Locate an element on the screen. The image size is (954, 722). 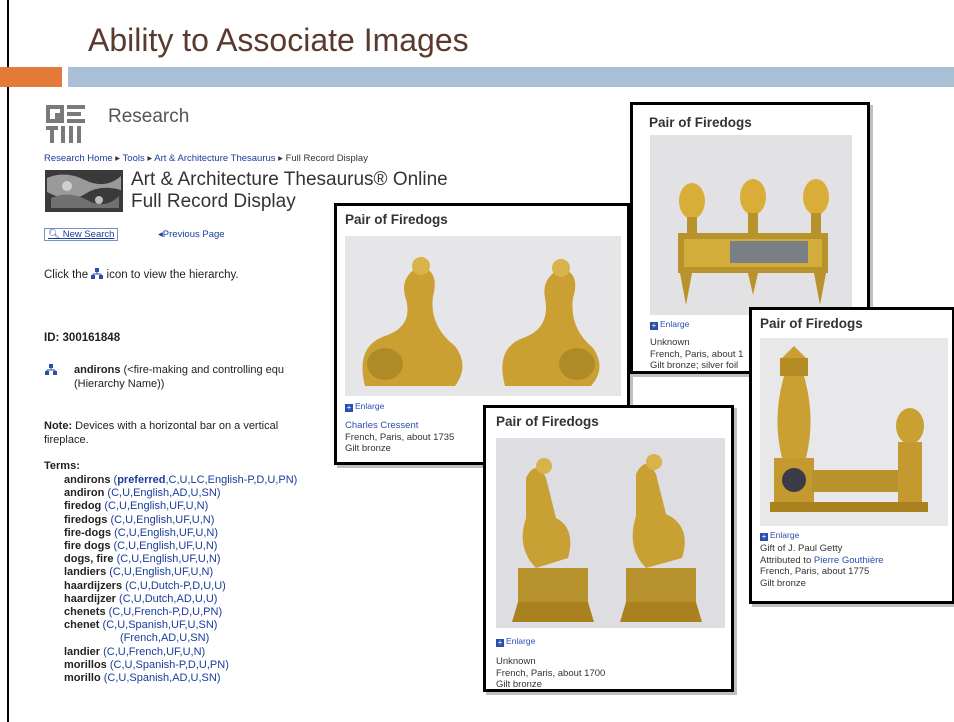
search-icon: 🔍︎ is located at coordinates (54, 234).